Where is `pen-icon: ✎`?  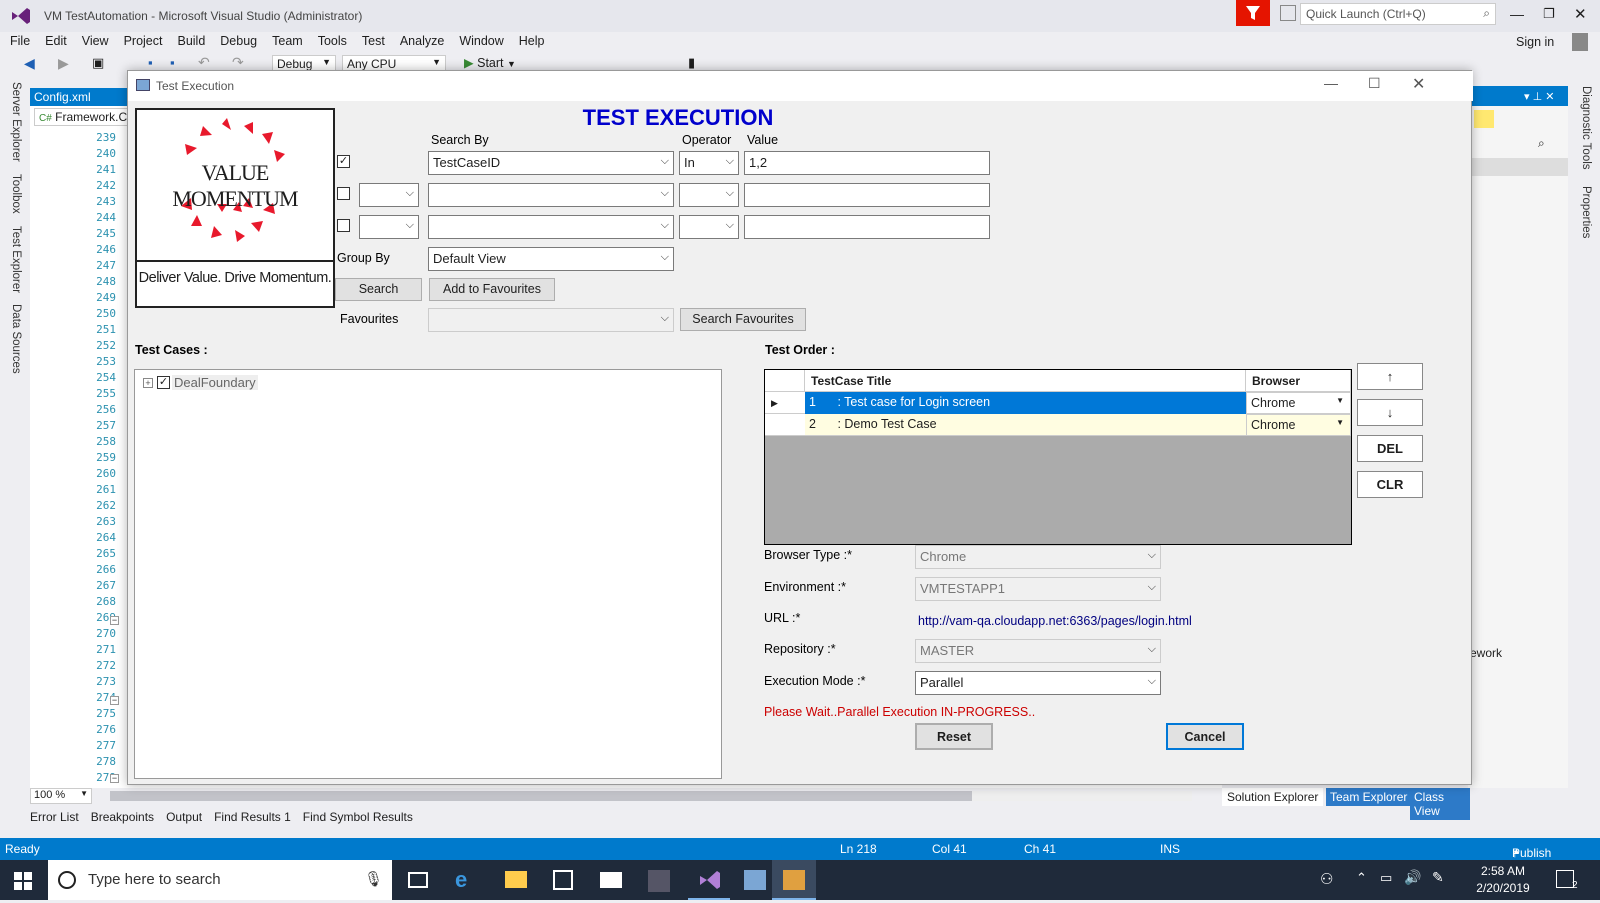
pen-icon: ✎ is located at coordinates (1438, 877).